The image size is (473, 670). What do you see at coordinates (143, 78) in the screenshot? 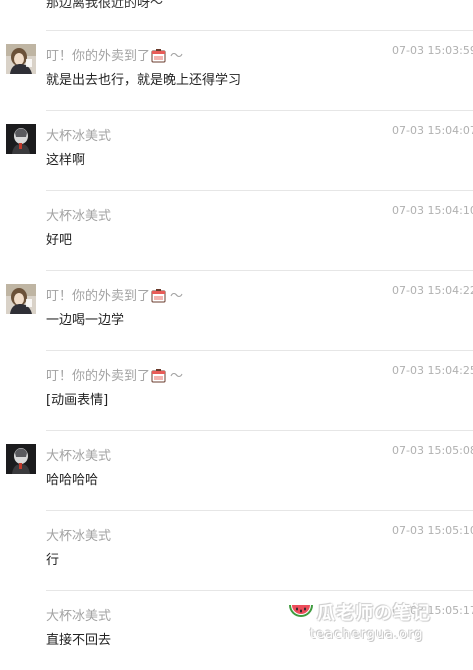
I see `message-text: 就是出去也行，就是晚上还得学习` at bounding box center [143, 78].